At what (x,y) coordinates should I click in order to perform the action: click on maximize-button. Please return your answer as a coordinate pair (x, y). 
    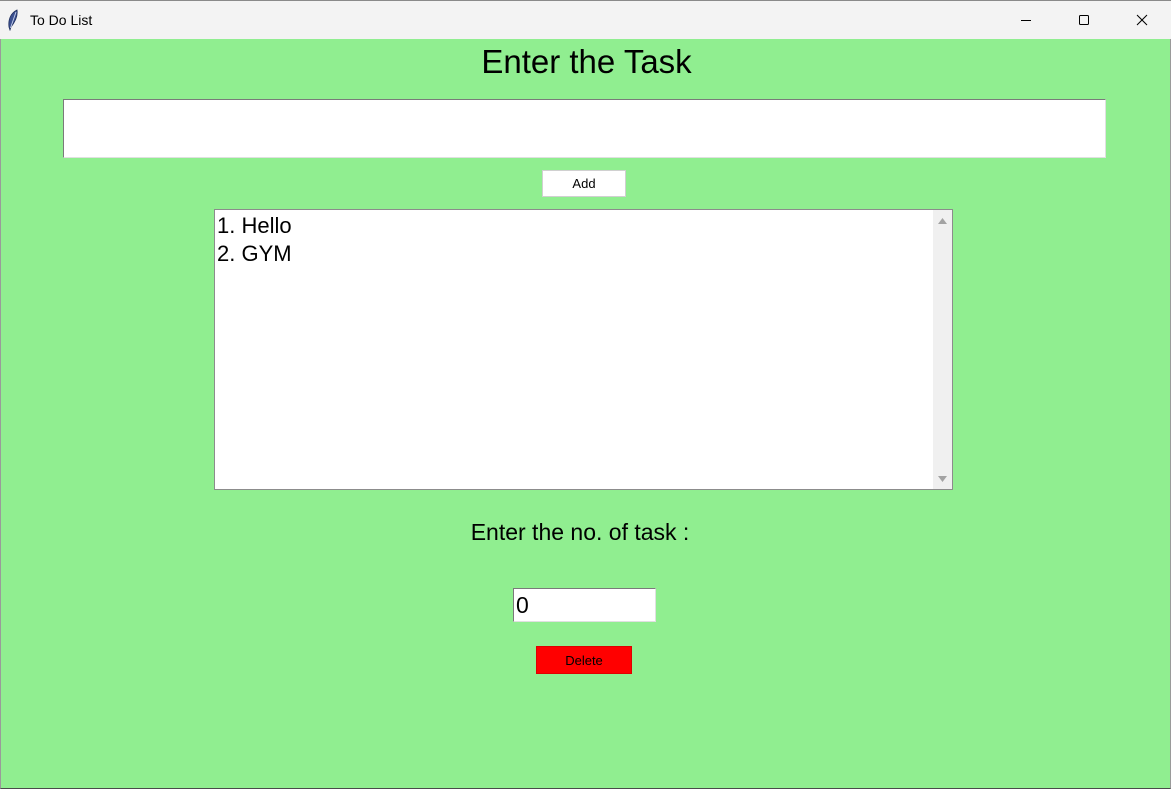
    Looking at the image, I should click on (1084, 20).